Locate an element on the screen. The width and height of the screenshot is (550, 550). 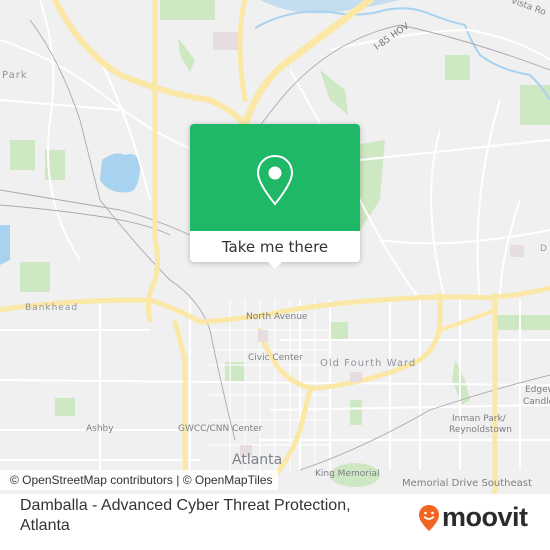
downtown-grid is located at coordinates (270, 385).